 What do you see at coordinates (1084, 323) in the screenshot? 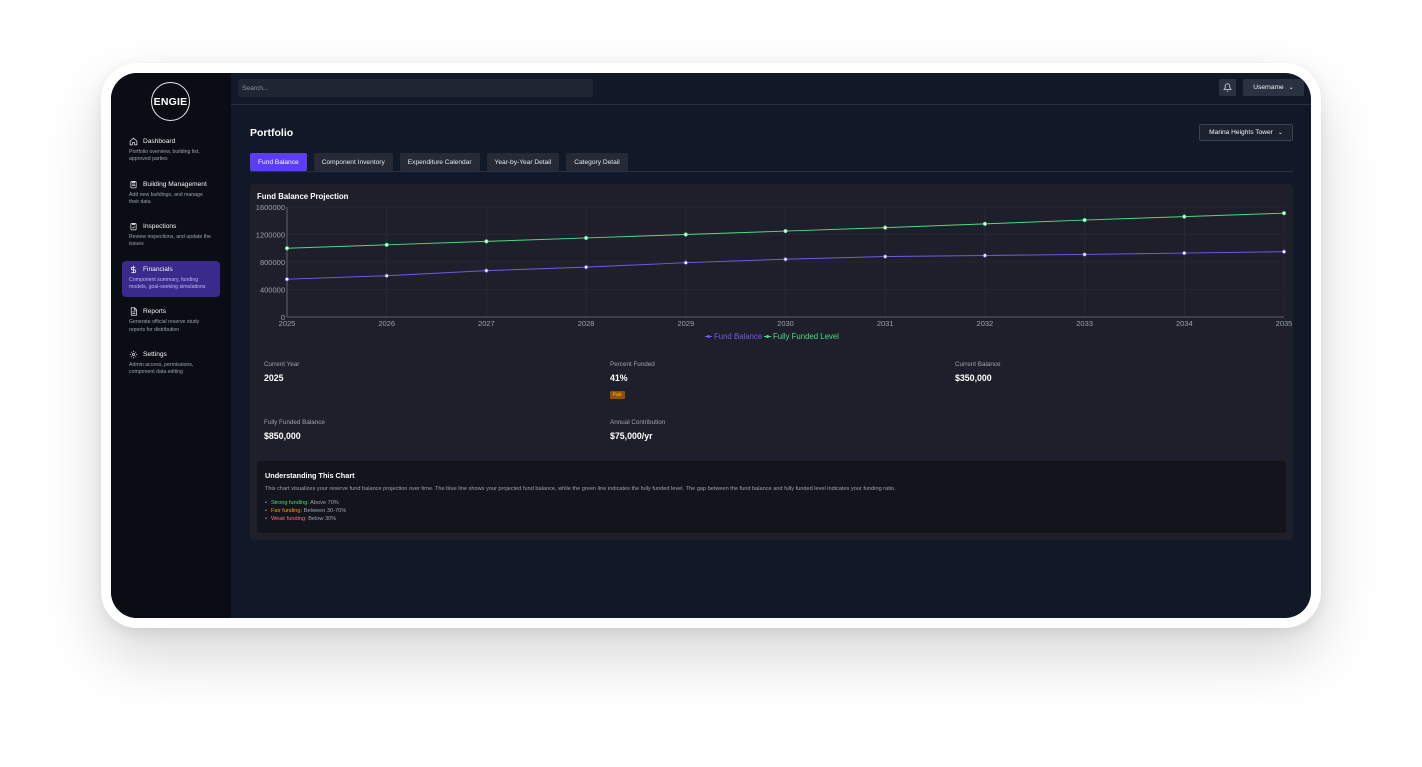
I see `x-tick-label: 2033` at bounding box center [1084, 323].